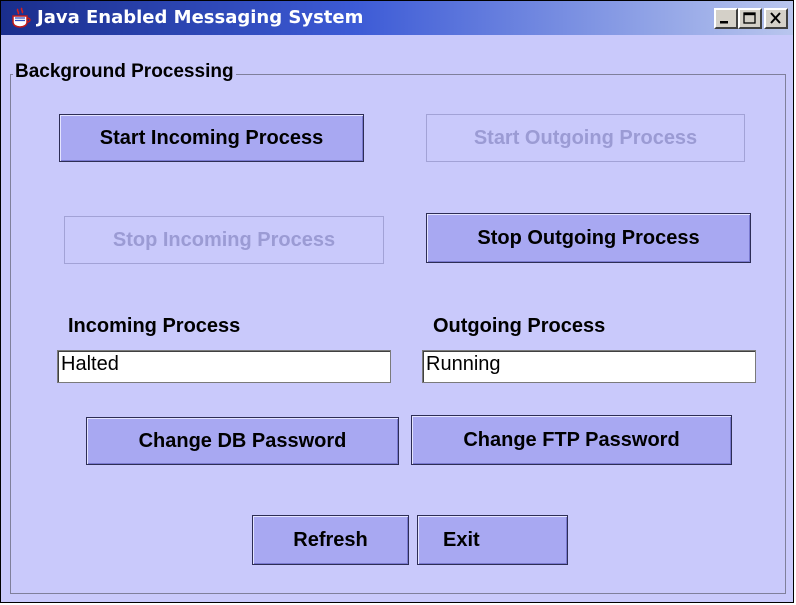 Image resolution: width=796 pixels, height=605 pixels. Describe the element at coordinates (154, 326) in the screenshot. I see `incoming-process-label: Incoming Process` at that location.